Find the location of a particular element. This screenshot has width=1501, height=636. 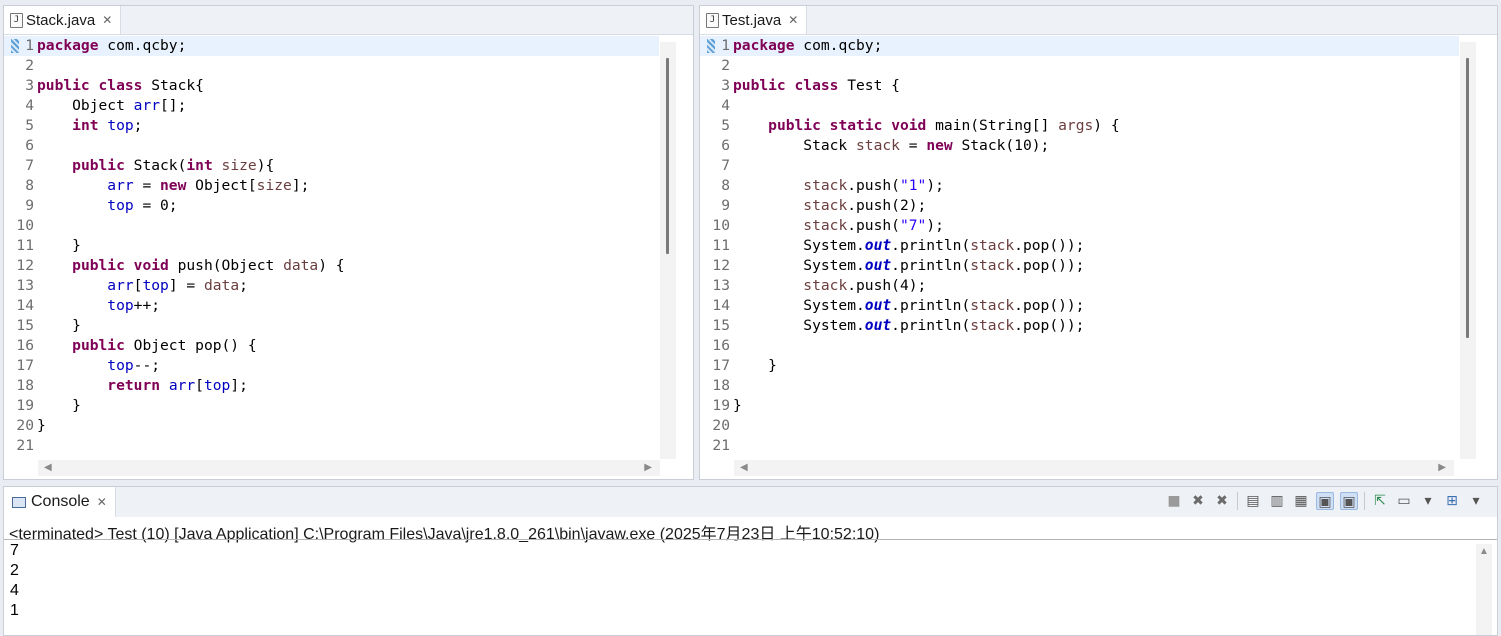

console-toolbar: ■ ✖ ✖ ▤ ▥ ▦ ▣ ▣ ⇱ ▭ ▾ ⊞ ▾ is located at coordinates (1325, 501).